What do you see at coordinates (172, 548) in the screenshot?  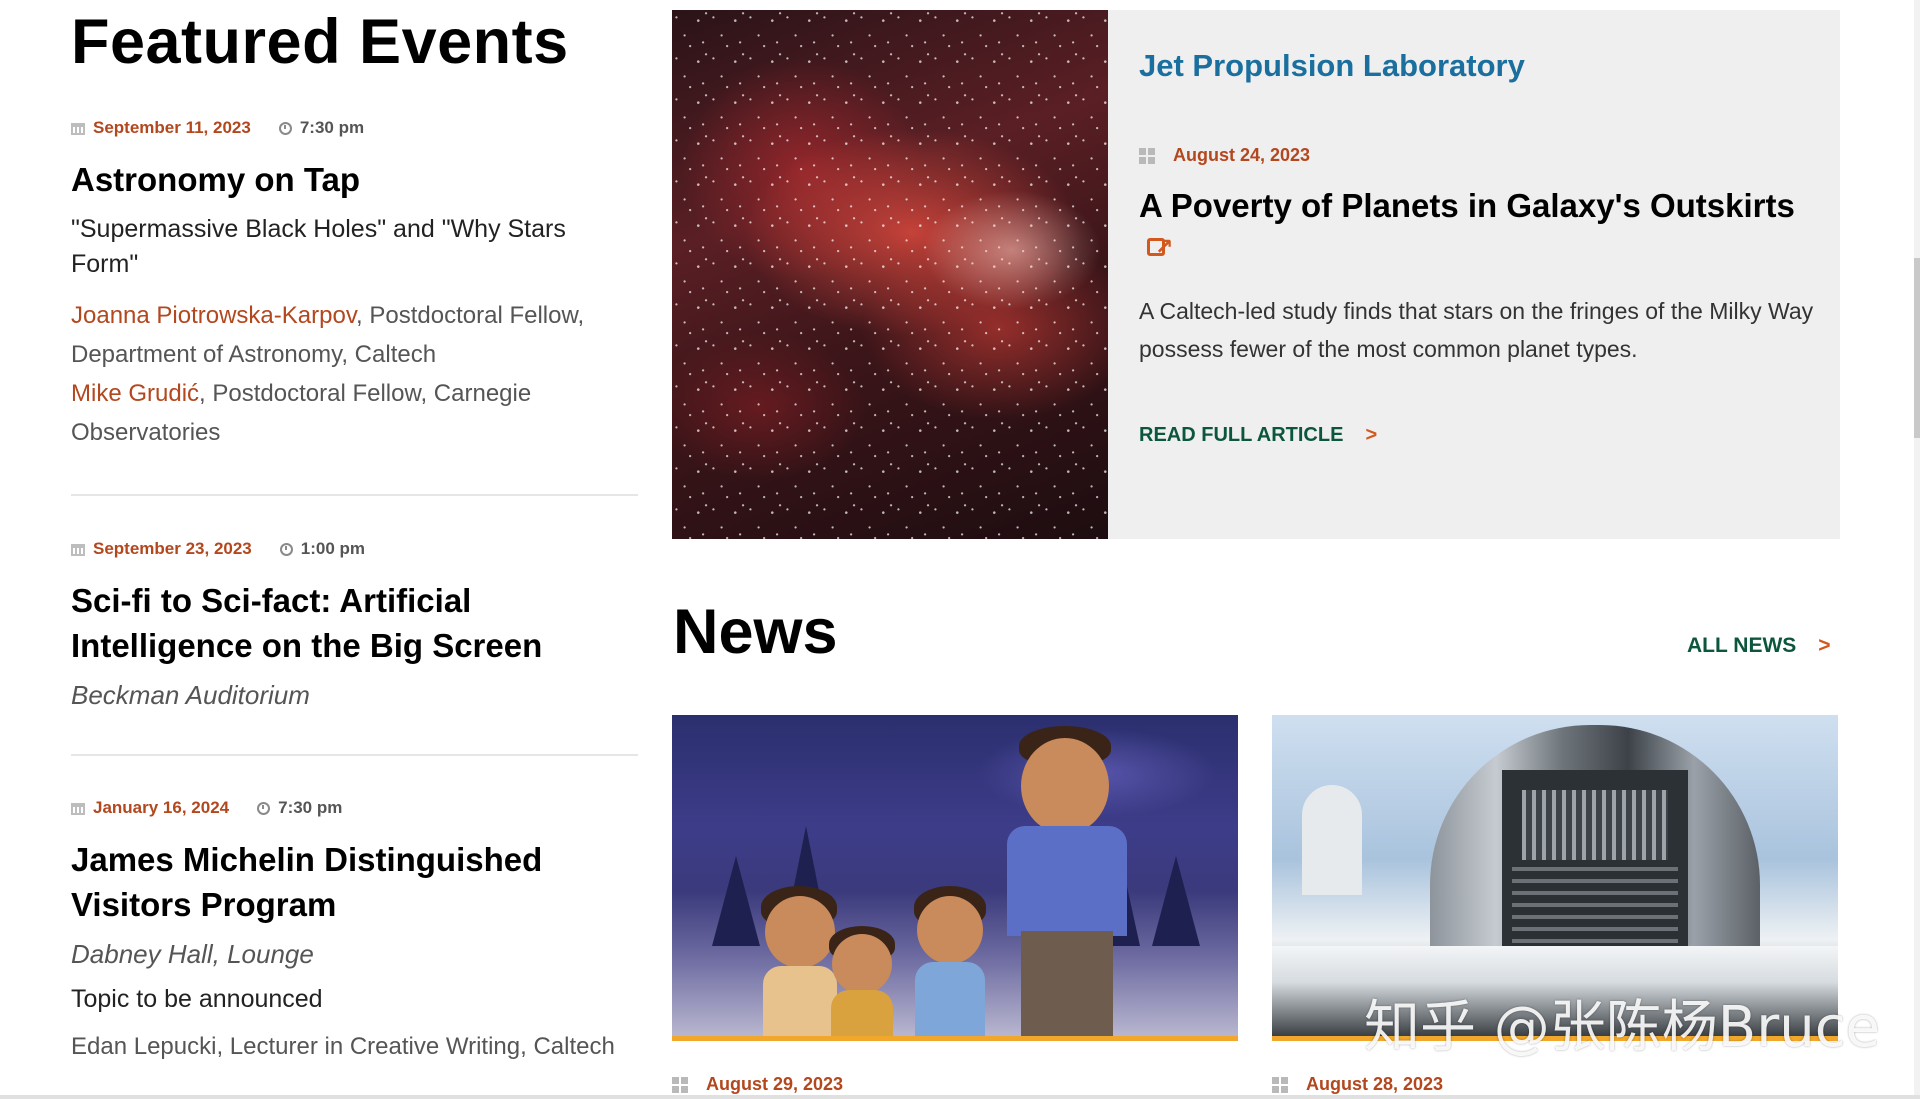 I see `event-date: September 23, 2023` at bounding box center [172, 548].